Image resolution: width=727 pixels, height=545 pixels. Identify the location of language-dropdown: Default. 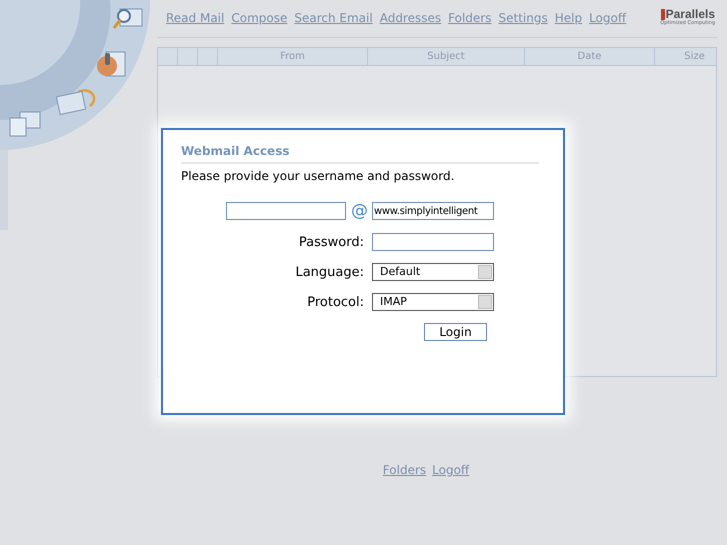
(433, 272).